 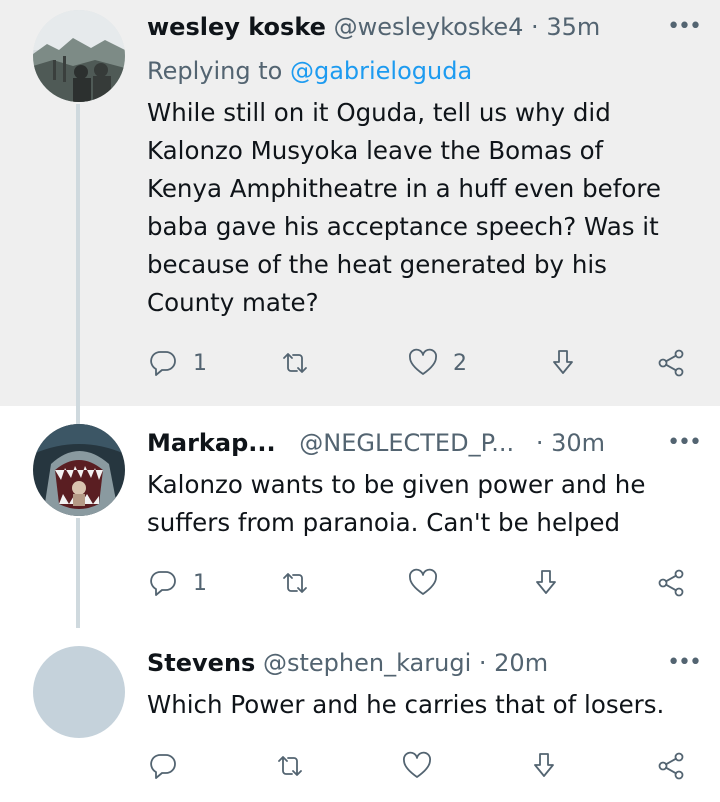 I want to click on avatar-stevens, so click(x=79, y=692).